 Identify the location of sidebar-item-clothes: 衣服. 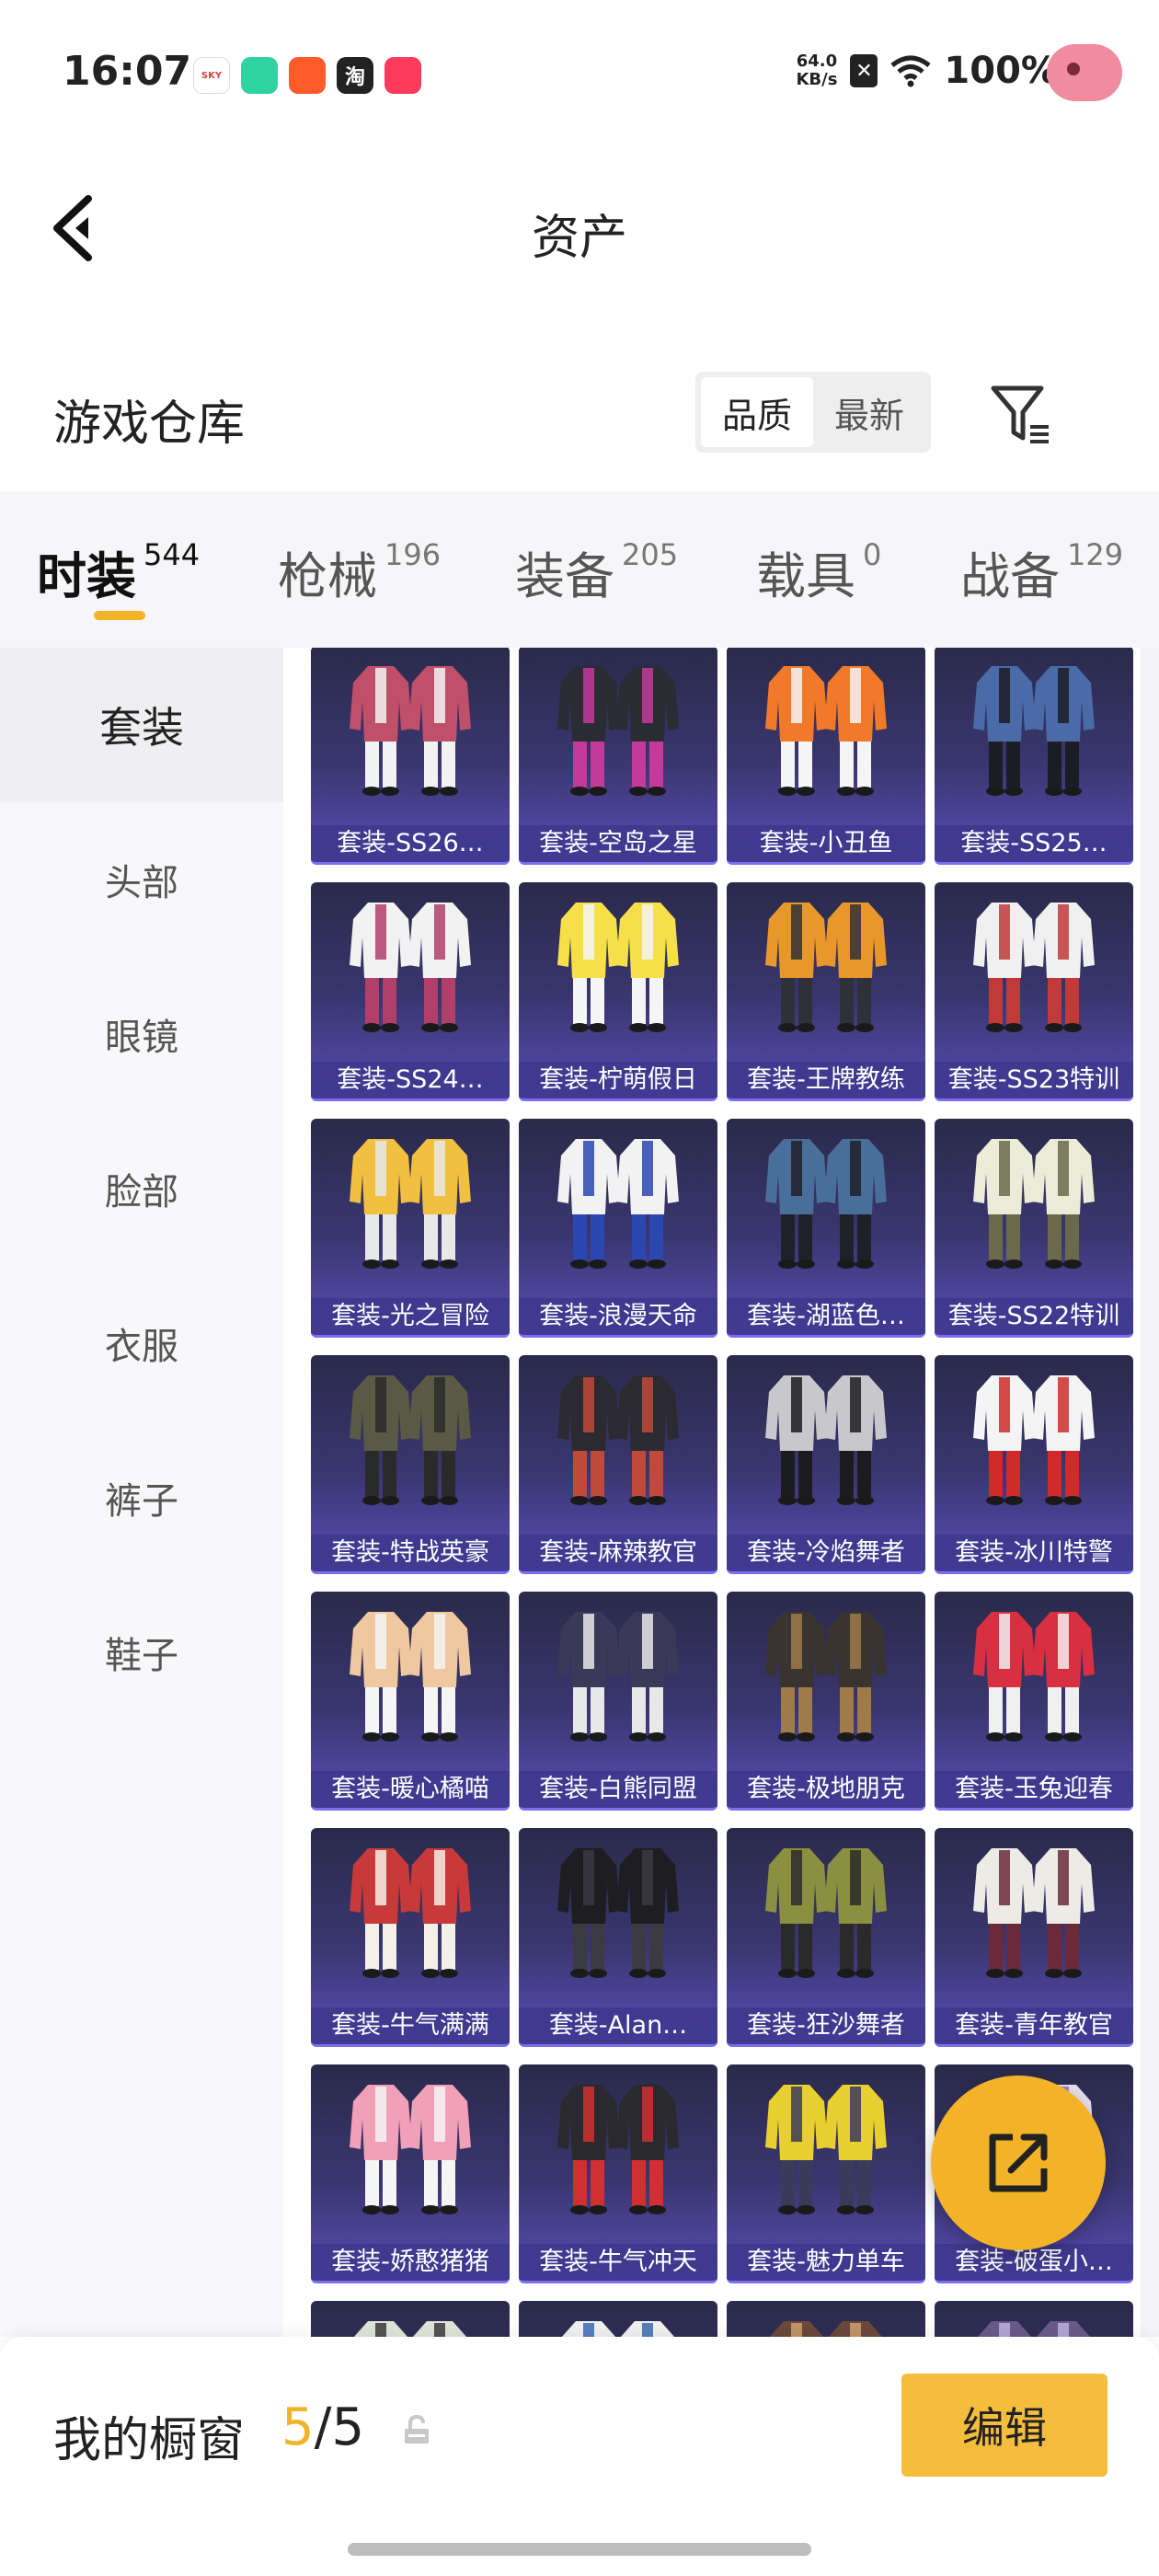
(141, 1343).